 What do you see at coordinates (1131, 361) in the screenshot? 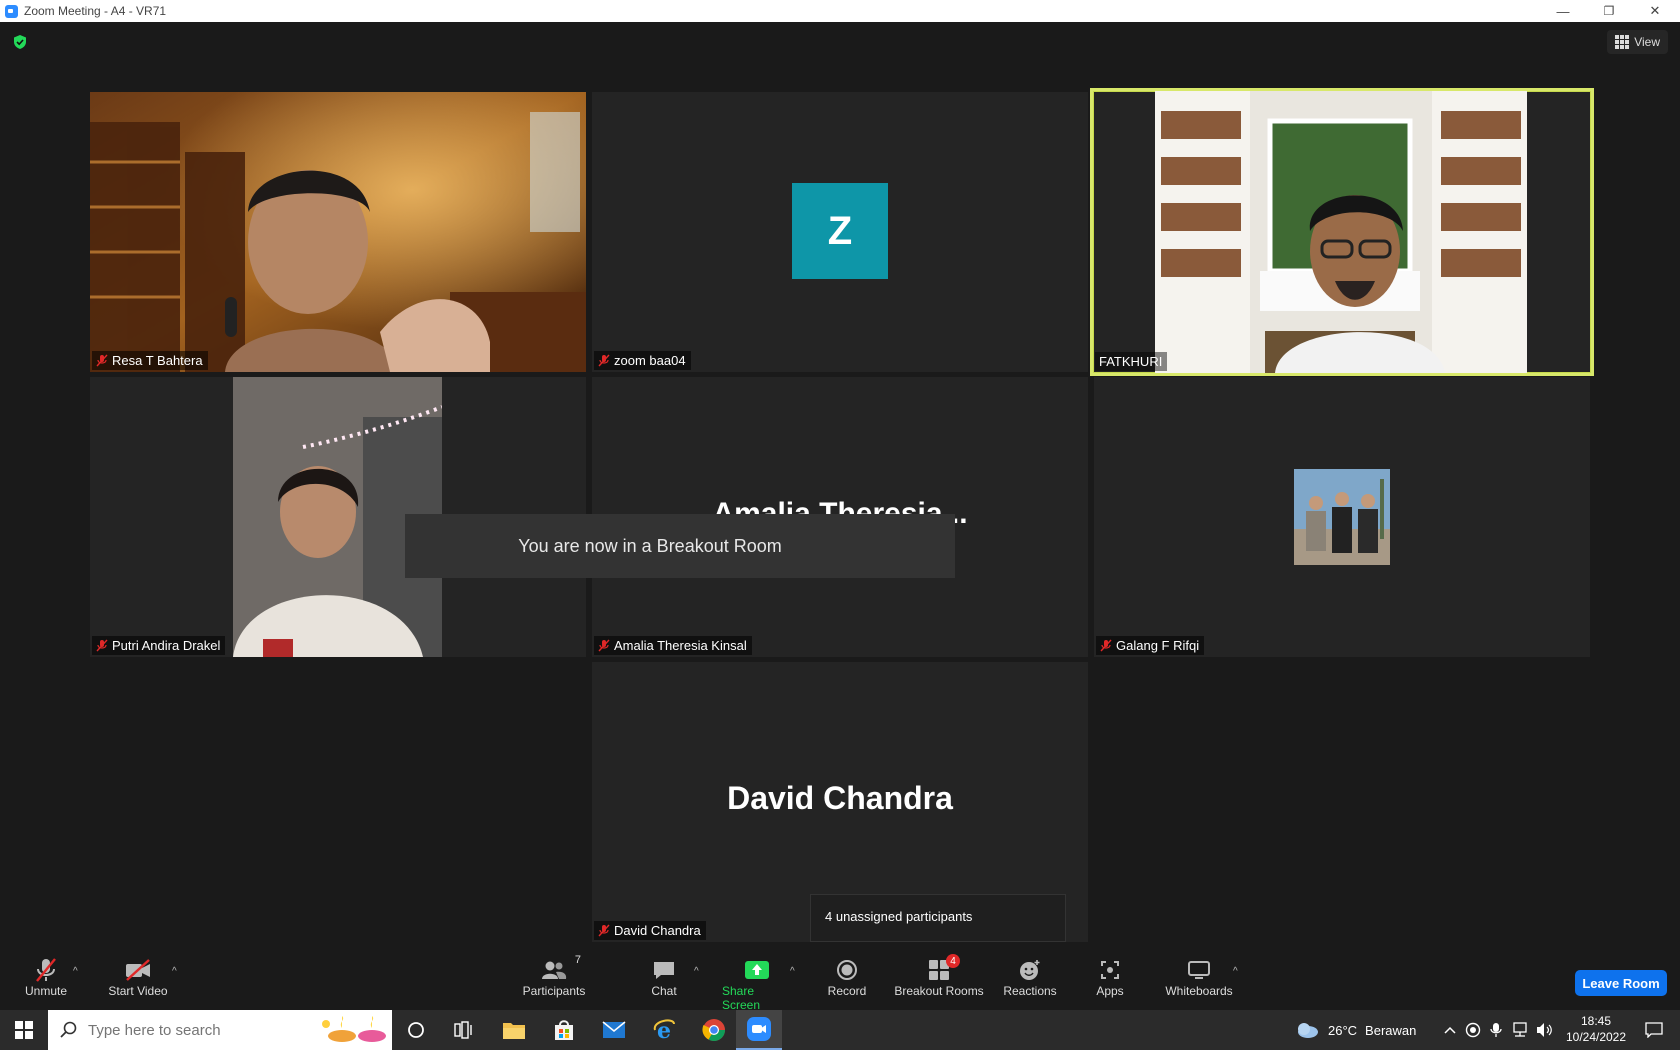
I see `participant-nametag: FATKHURI` at bounding box center [1131, 361].